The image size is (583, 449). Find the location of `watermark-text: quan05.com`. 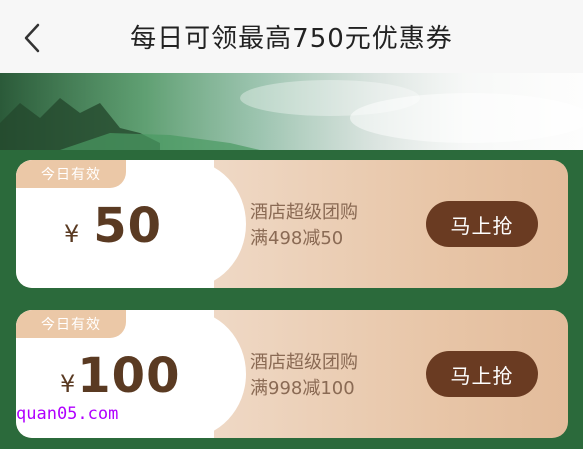

watermark-text: quan05.com is located at coordinates (67, 414).